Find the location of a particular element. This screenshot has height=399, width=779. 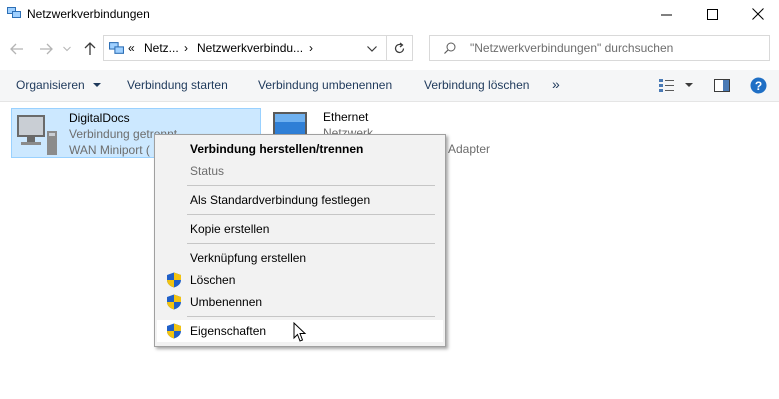

menu-item-label: Verknüpfung erstellen is located at coordinates (248, 258).